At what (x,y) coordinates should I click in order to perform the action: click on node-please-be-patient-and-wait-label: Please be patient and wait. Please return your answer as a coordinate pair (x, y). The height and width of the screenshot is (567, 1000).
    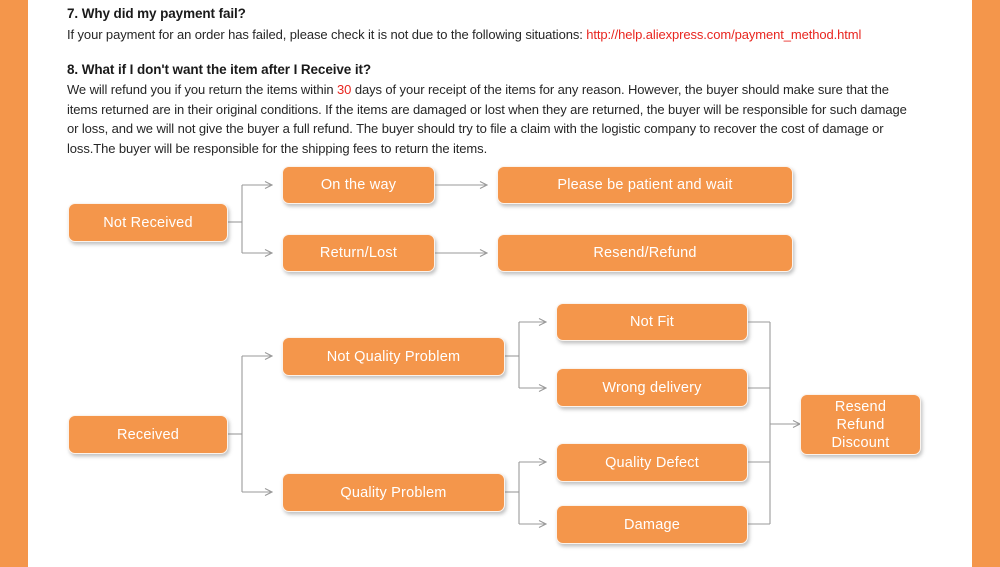
    Looking at the image, I should click on (645, 185).